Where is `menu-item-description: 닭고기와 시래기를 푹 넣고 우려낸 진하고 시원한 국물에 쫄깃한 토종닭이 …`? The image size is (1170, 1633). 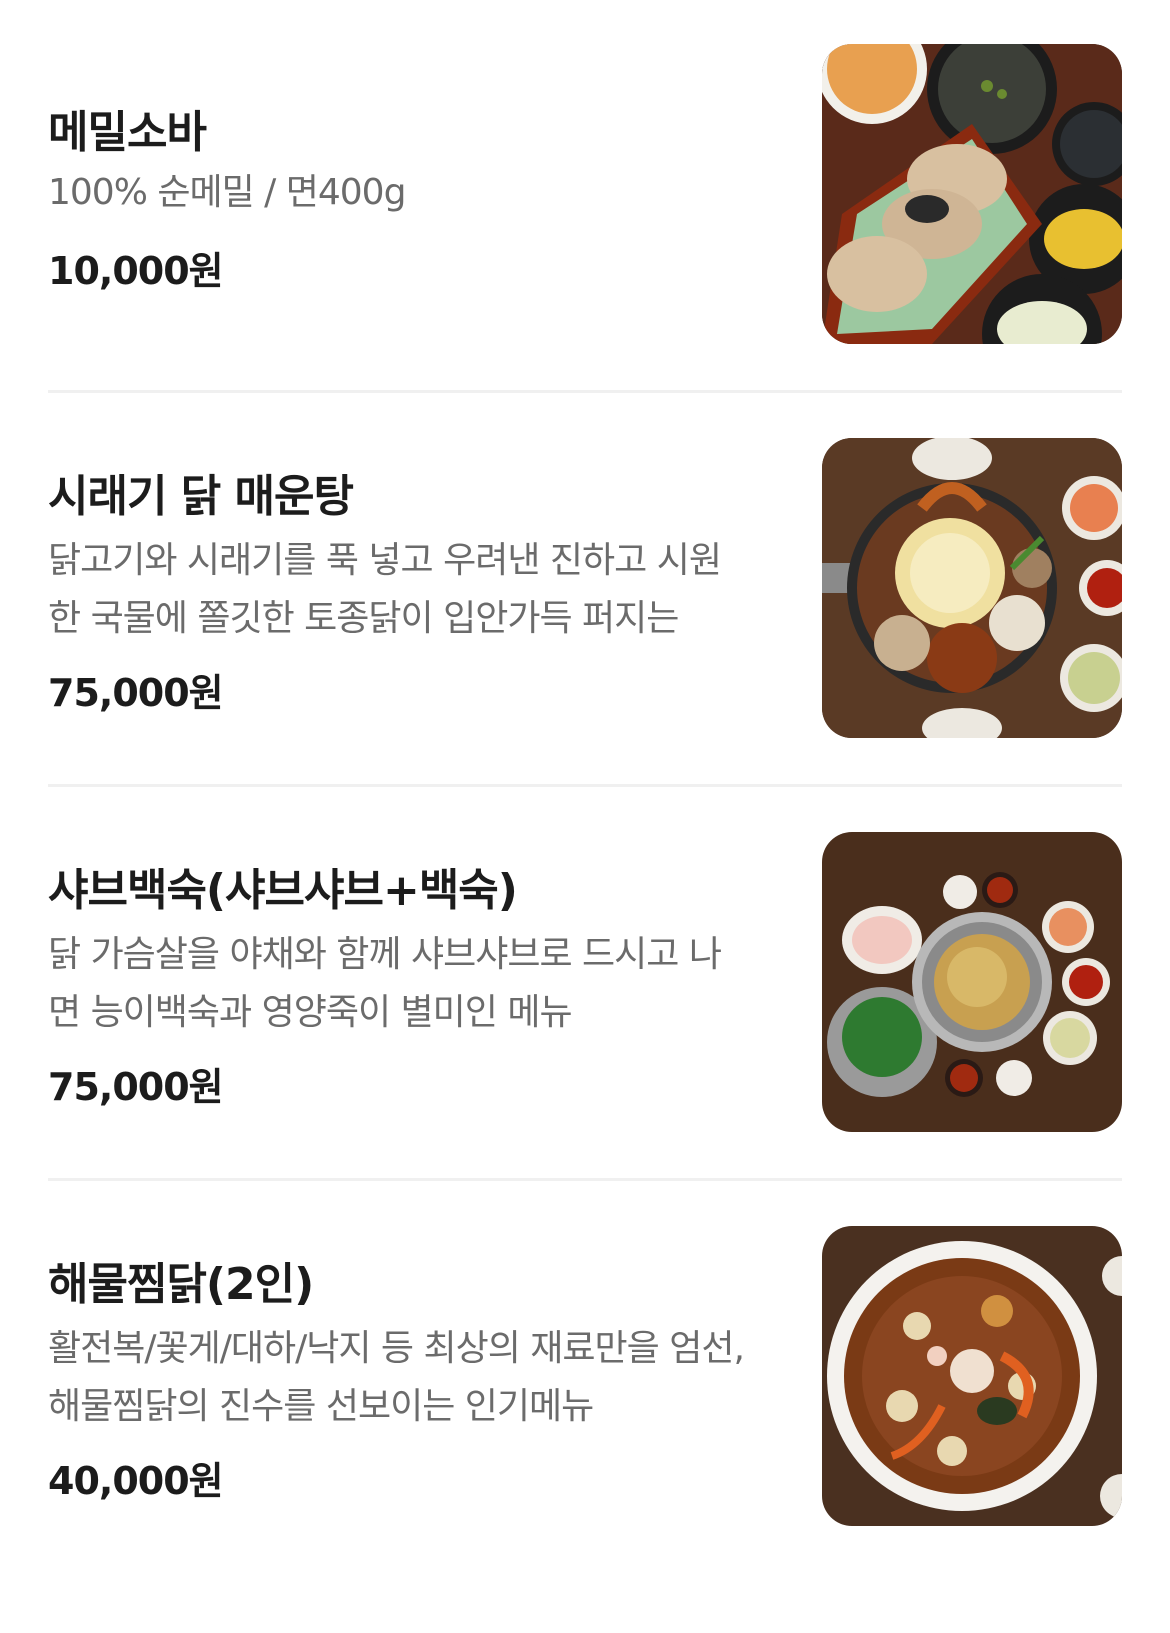
menu-item-description: 닭고기와 시래기를 푹 넣고 우려낸 진하고 시원한 국물에 쫄깃한 토종닭이 … is located at coordinates (385, 589).